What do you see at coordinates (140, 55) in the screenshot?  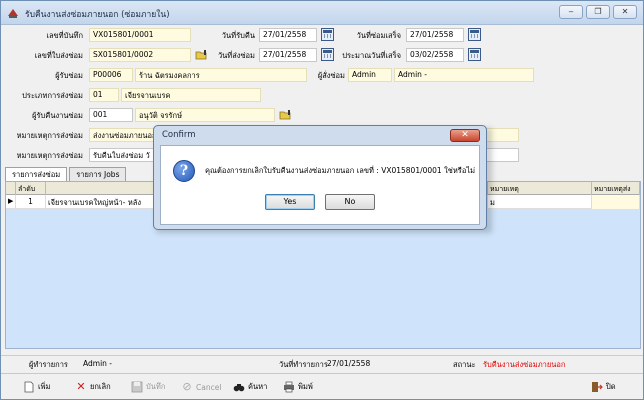 I see `send-no-field: SX015801/0002` at bounding box center [140, 55].